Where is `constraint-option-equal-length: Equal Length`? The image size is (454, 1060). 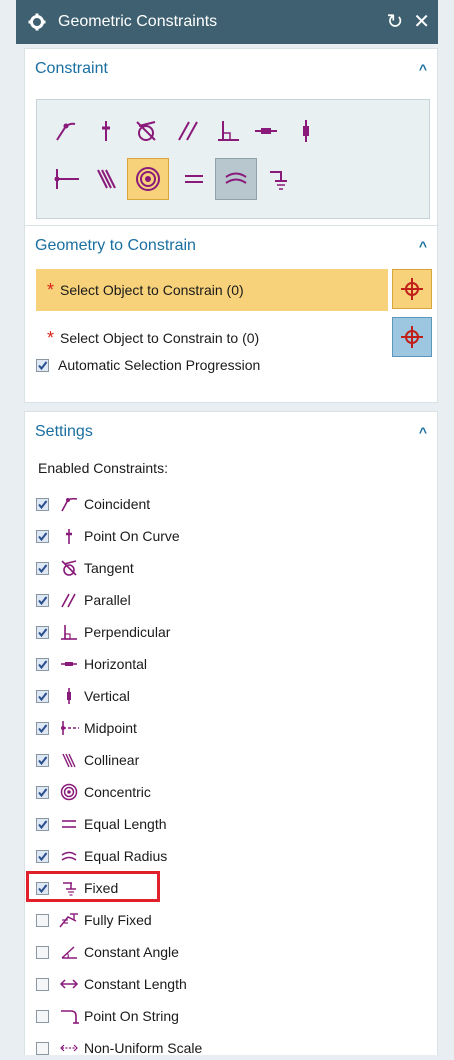 constraint-option-equal-length: Equal Length is located at coordinates (101, 824).